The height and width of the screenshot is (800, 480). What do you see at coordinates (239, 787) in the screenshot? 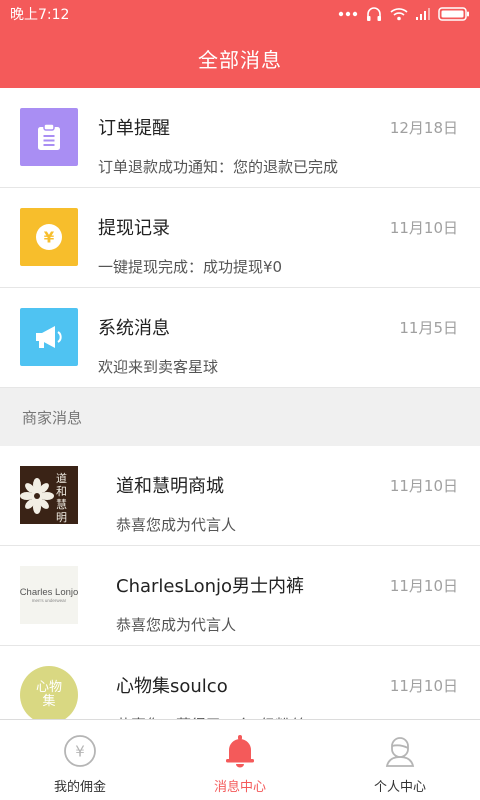
I see `tab-label: 消息中心` at bounding box center [239, 787].